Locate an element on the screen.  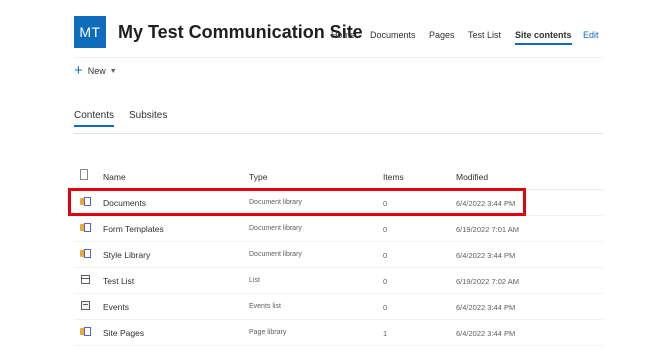
page-library-icon is located at coordinates (85, 331).